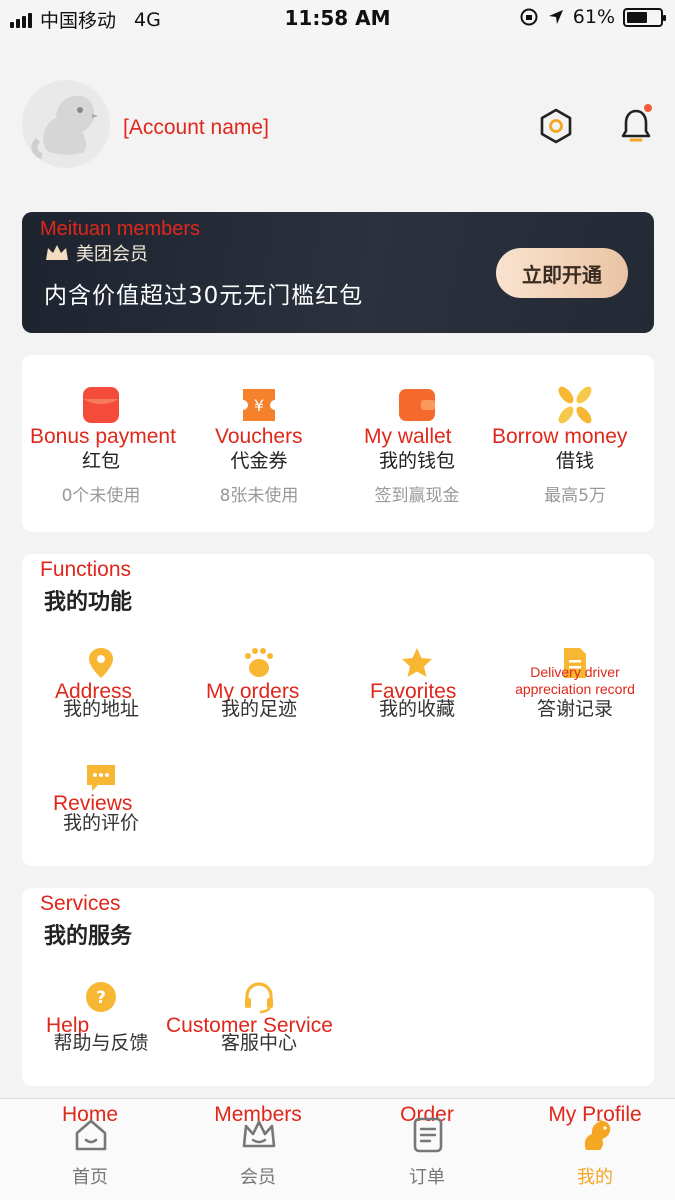 This screenshot has height=1200, width=675. Describe the element at coordinates (417, 696) in the screenshot. I see `function-item-favorites: Favorites 我的收藏` at that location.